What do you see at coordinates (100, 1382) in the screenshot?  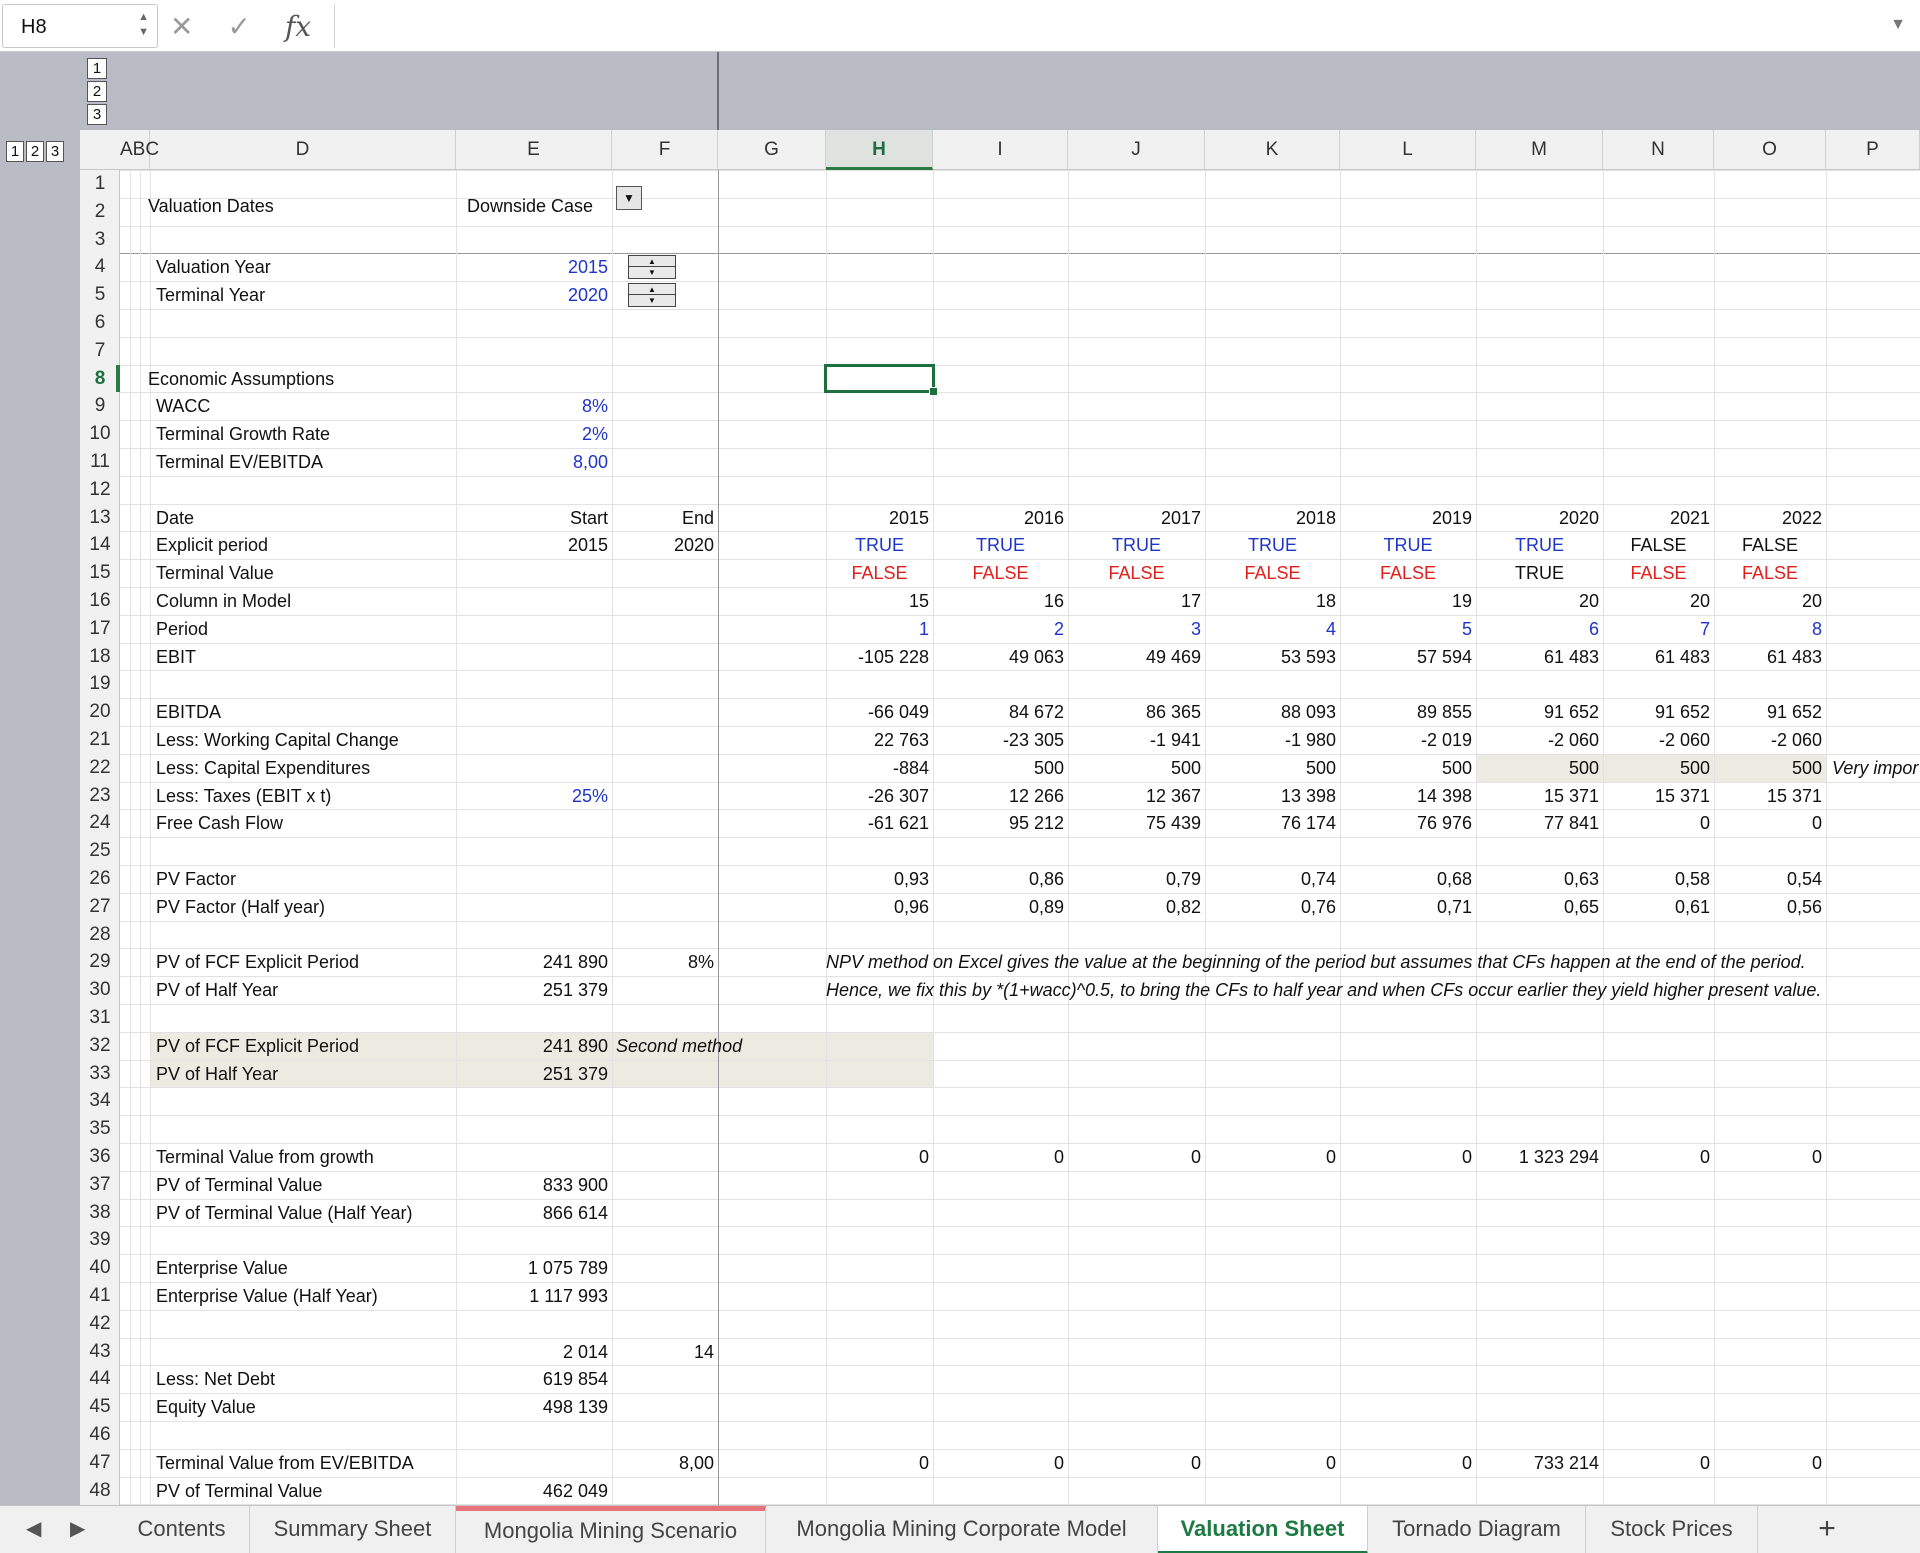 I see `row-header-44: 44` at bounding box center [100, 1382].